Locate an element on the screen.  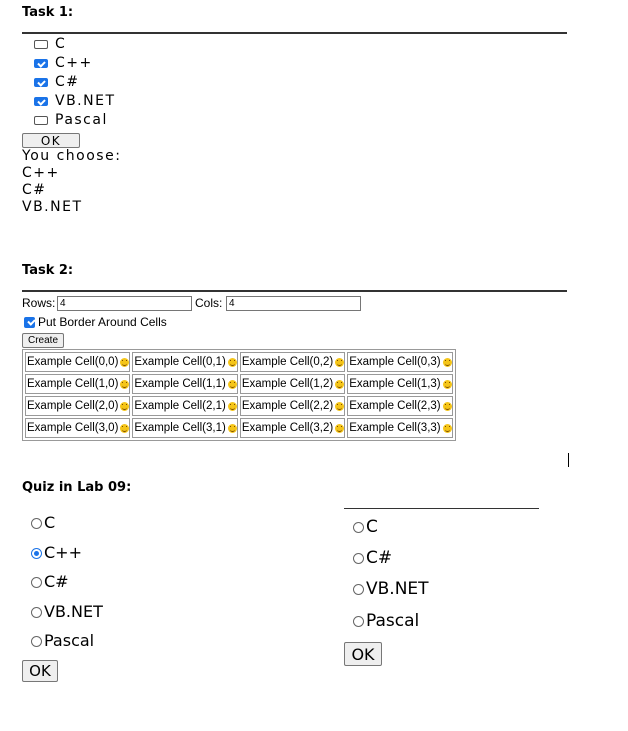
rows-label: Rows: is located at coordinates (39, 303).